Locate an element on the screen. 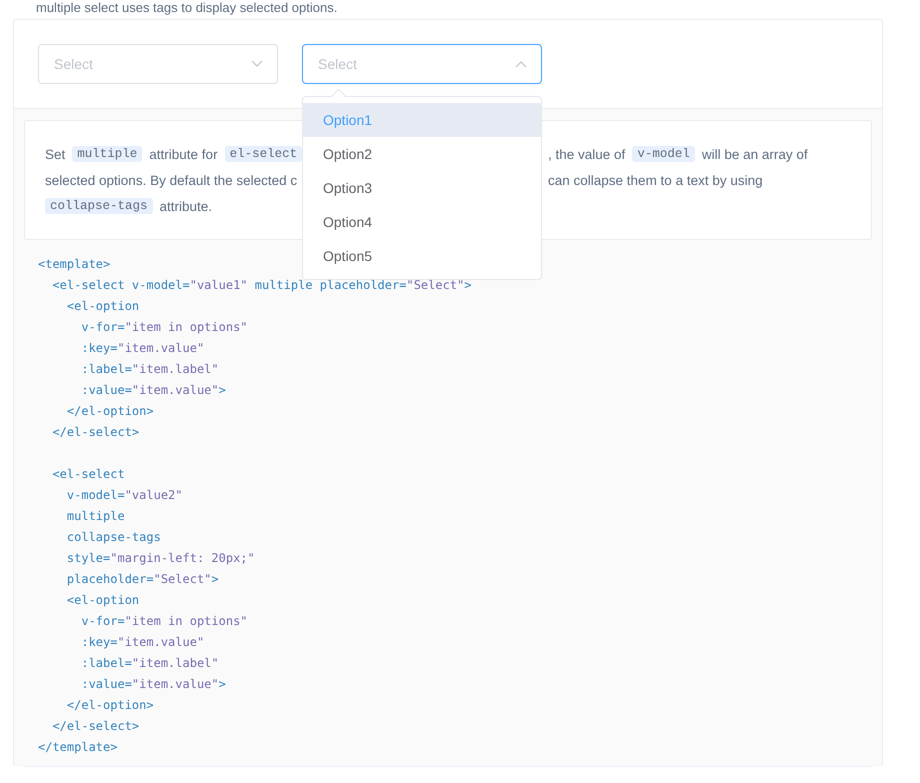  code-tag: v-model is located at coordinates (663, 154).